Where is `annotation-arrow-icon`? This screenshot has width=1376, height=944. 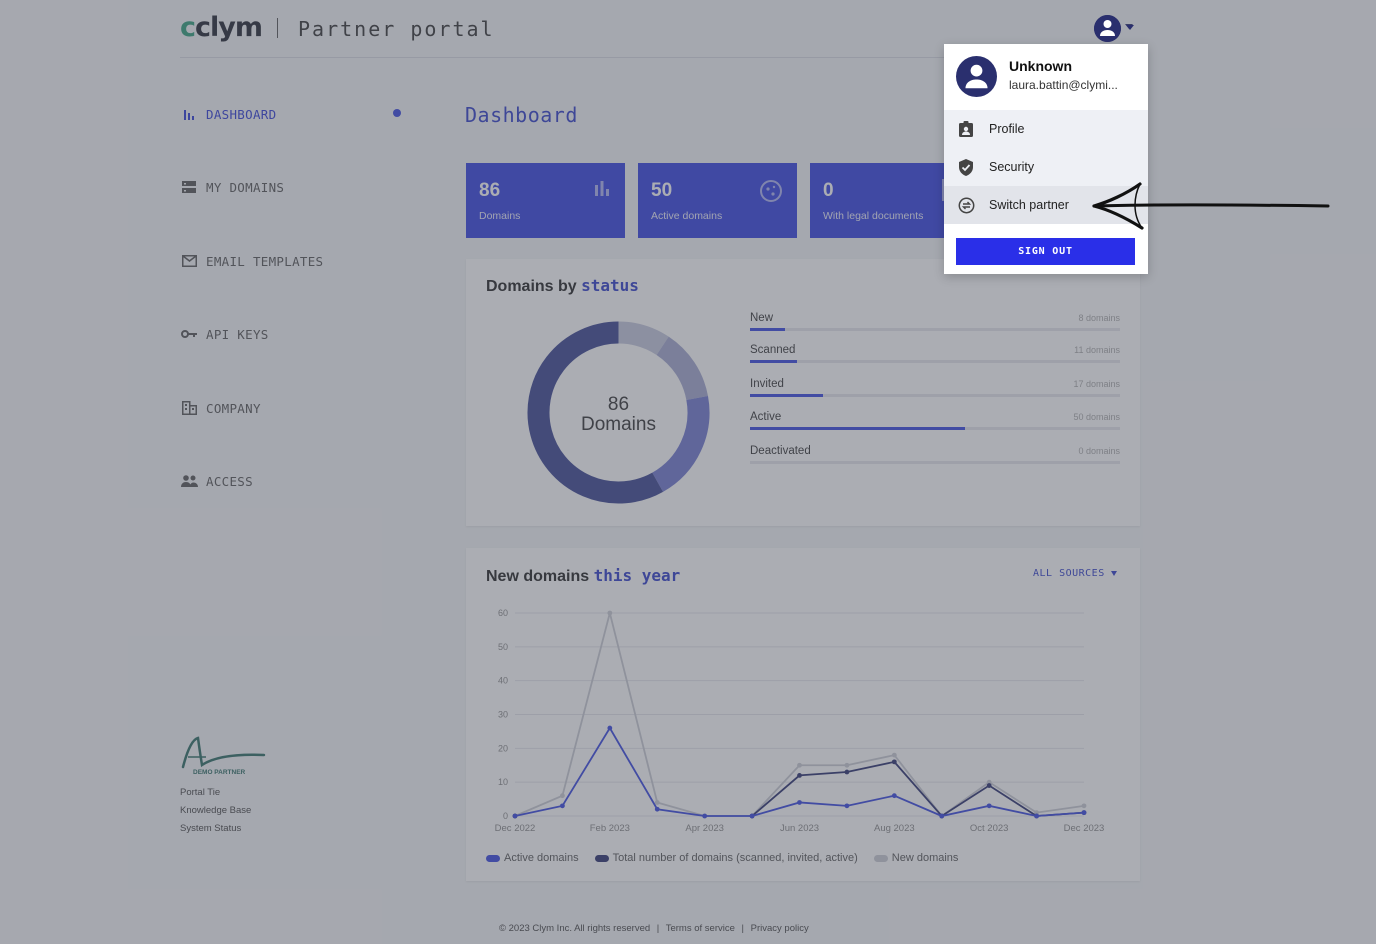
annotation-arrow-icon is located at coordinates (1211, 206).